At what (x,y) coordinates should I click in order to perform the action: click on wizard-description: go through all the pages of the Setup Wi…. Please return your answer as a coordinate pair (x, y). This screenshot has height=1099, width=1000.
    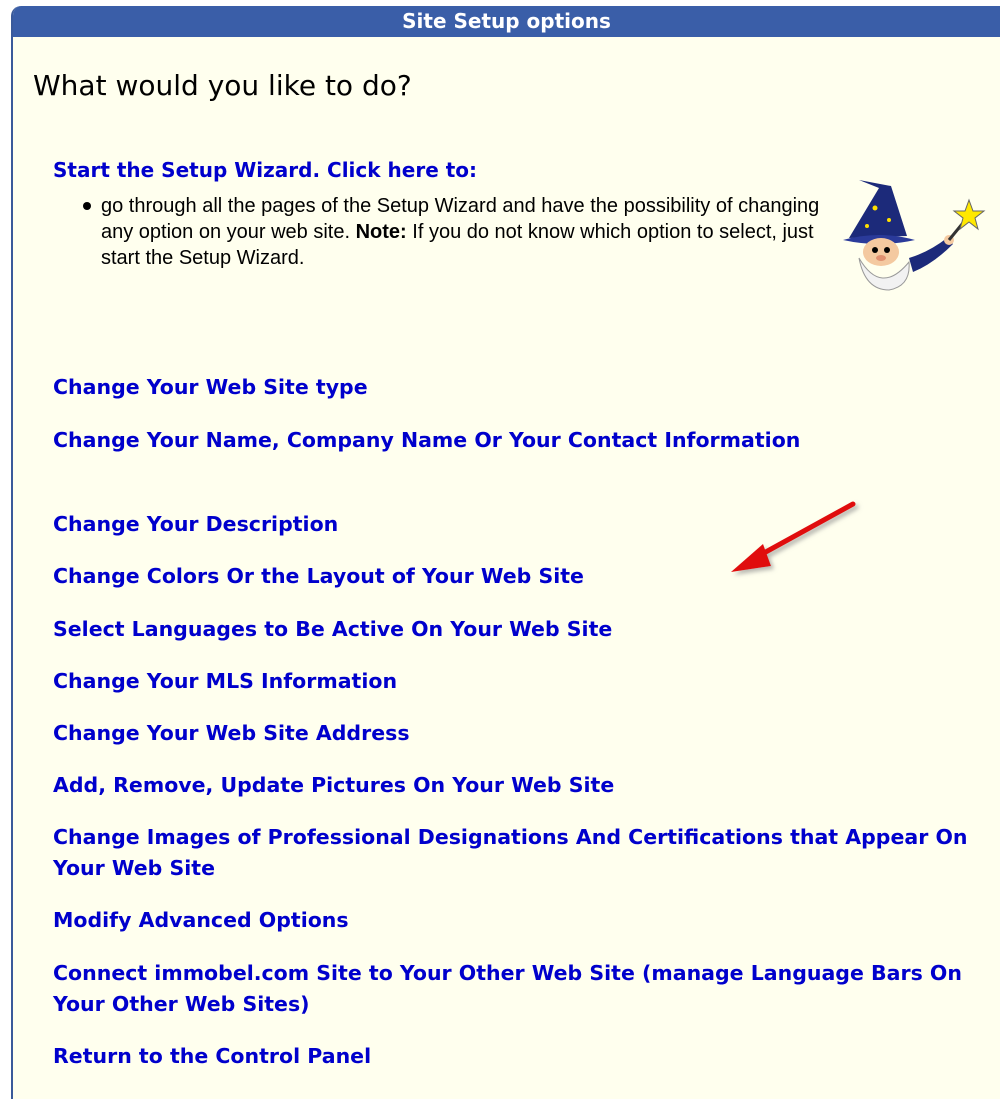
    Looking at the image, I should click on (452, 232).